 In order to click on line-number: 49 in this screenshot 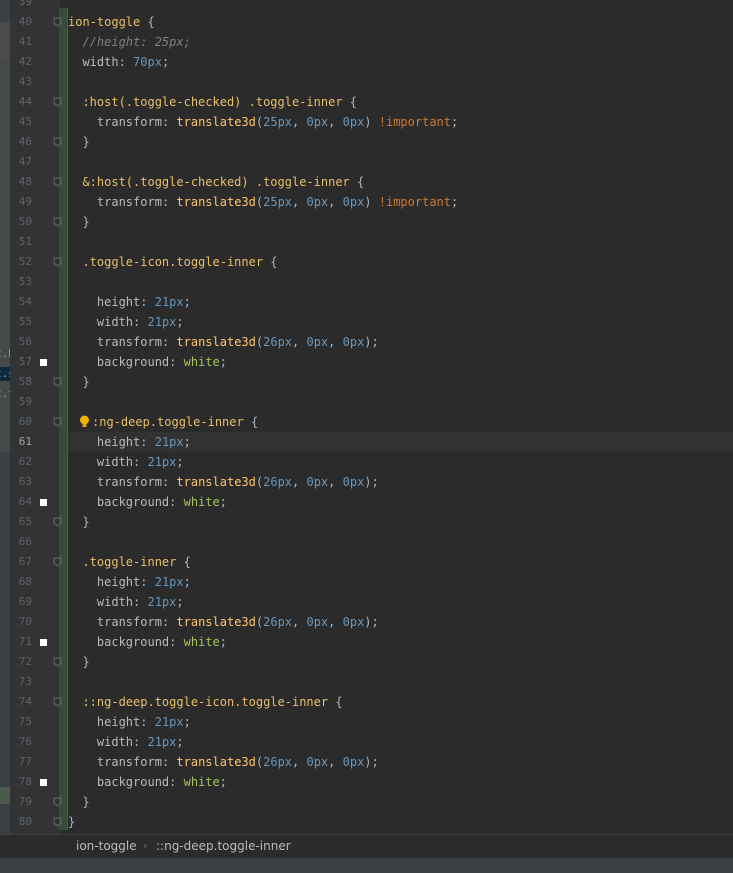, I will do `click(21, 202)`.